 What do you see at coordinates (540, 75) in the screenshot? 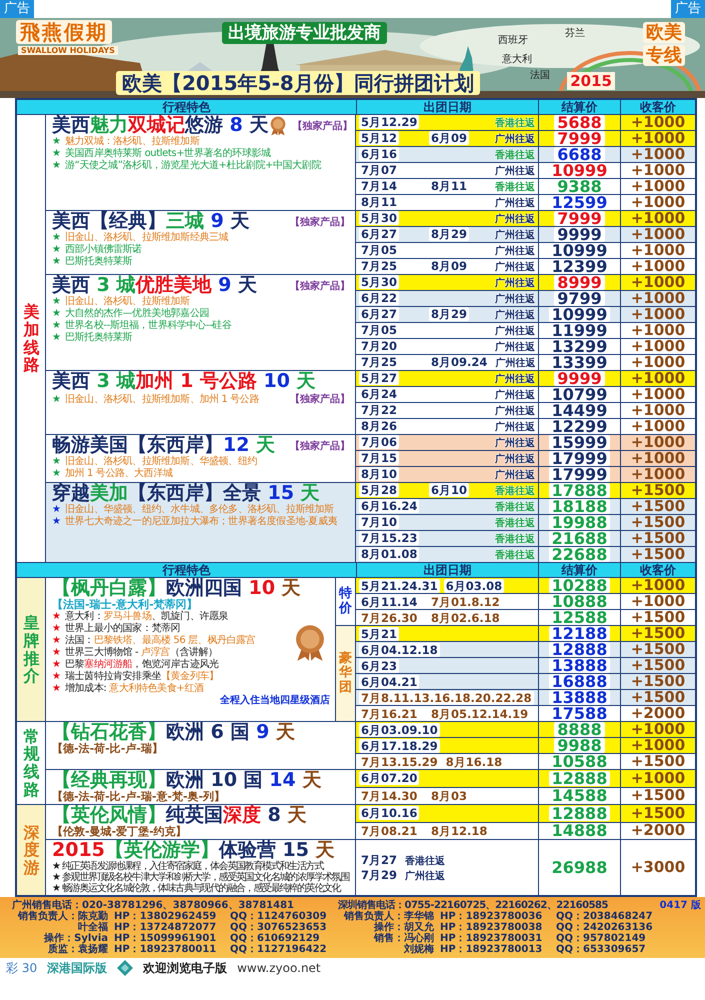
I see `map-label: 法国` at bounding box center [540, 75].